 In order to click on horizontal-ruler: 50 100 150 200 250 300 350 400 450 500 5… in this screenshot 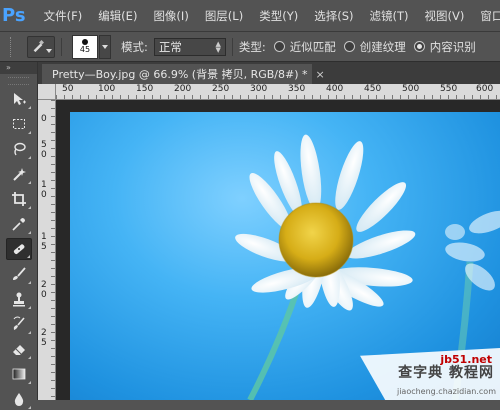, I will do `click(278, 92)`.